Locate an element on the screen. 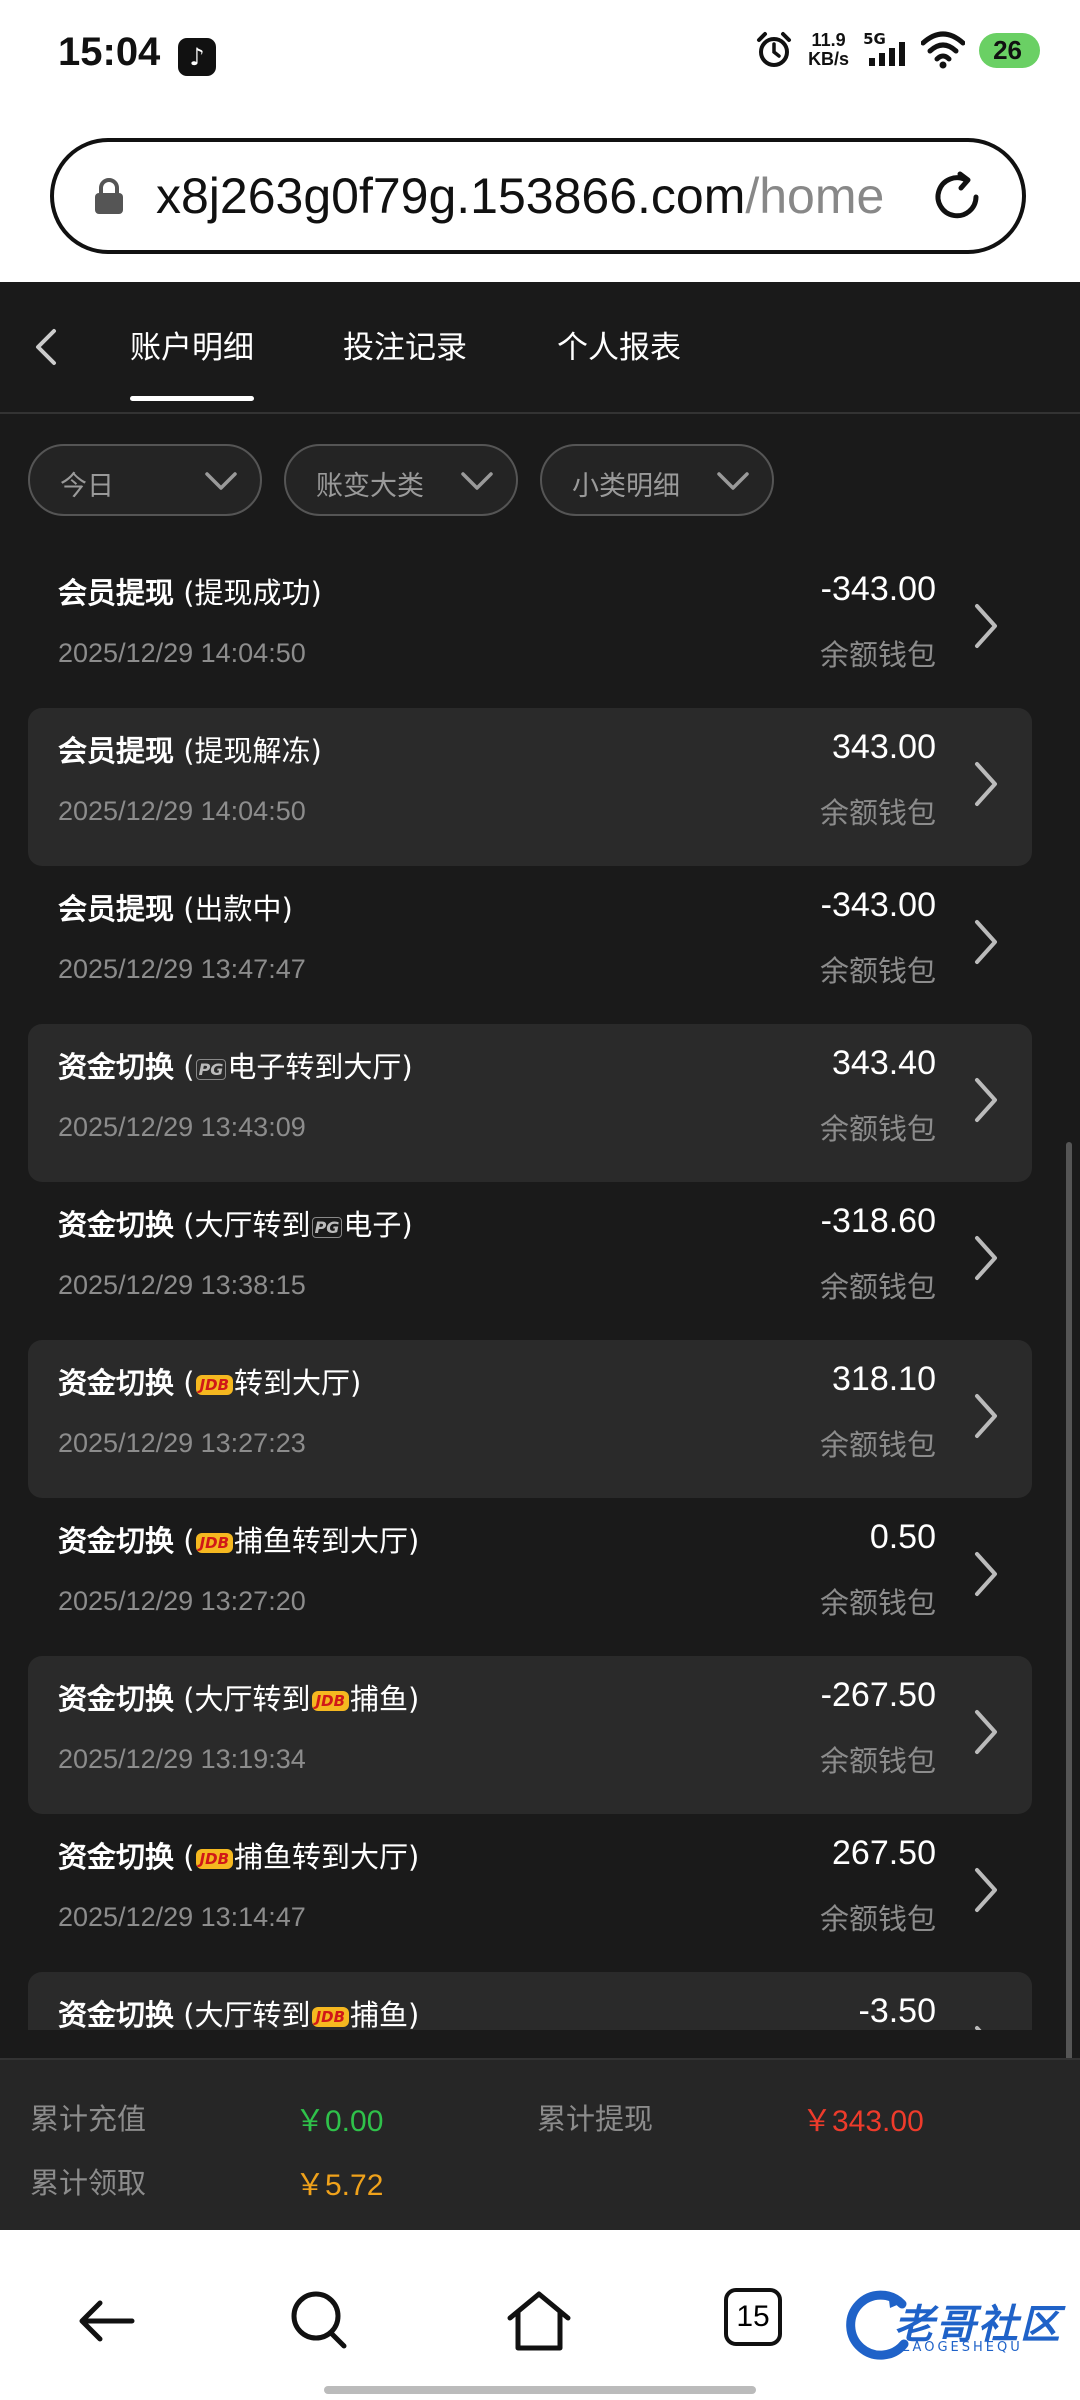  total-claim-value: ￥5.72 is located at coordinates (339, 2185).